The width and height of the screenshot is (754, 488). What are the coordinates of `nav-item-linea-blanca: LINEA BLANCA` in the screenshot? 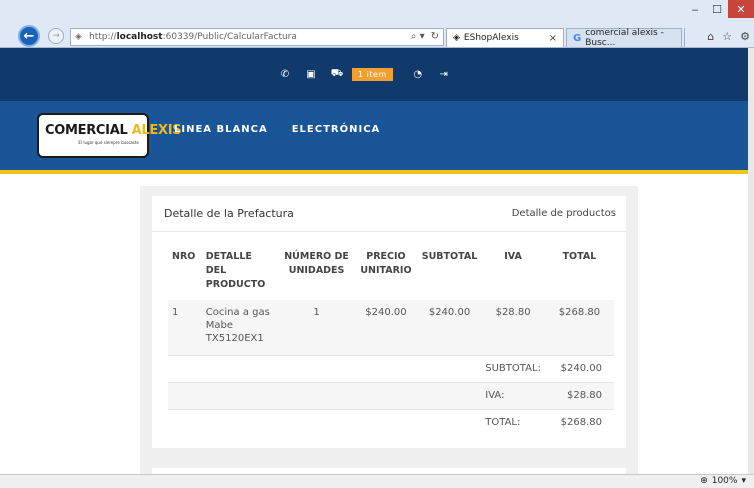 It's located at (221, 129).